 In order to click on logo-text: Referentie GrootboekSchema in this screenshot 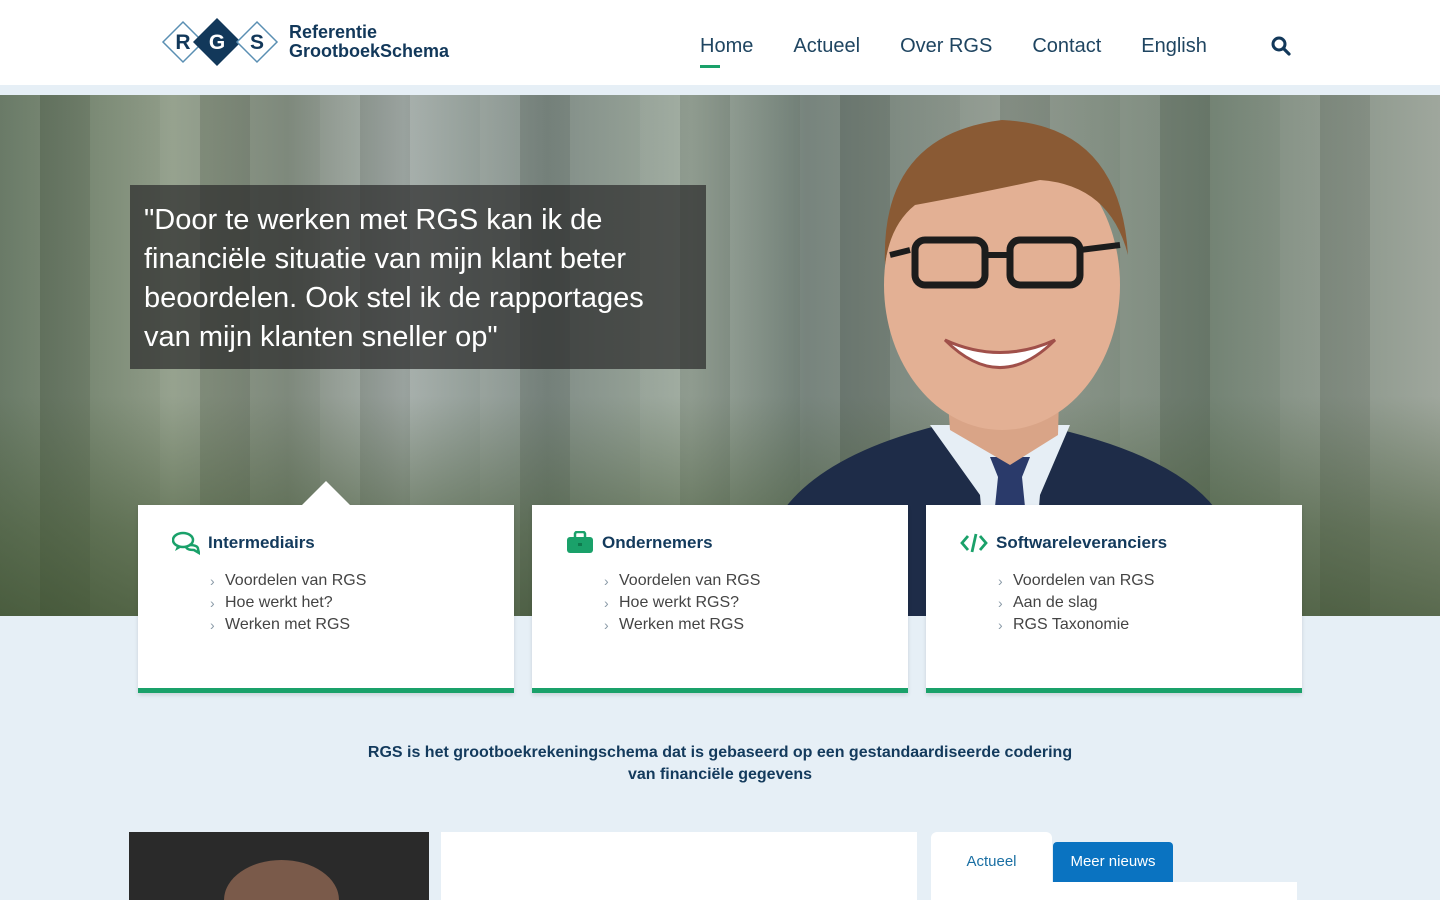, I will do `click(369, 42)`.